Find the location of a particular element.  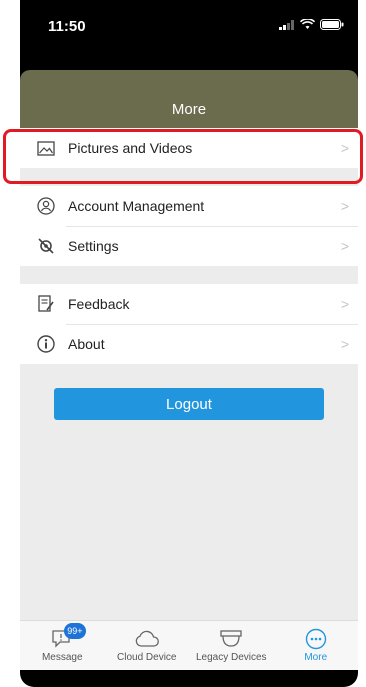

menu-item-settings: Settings > is located at coordinates (189, 246).